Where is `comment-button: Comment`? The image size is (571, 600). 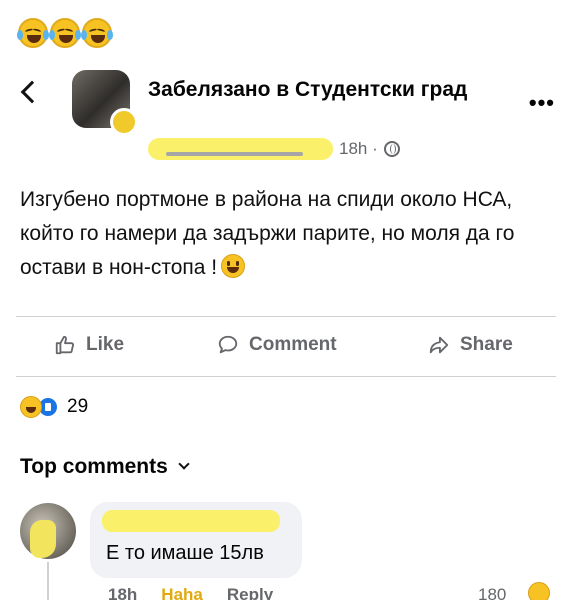
comment-button: Comment is located at coordinates (277, 345).